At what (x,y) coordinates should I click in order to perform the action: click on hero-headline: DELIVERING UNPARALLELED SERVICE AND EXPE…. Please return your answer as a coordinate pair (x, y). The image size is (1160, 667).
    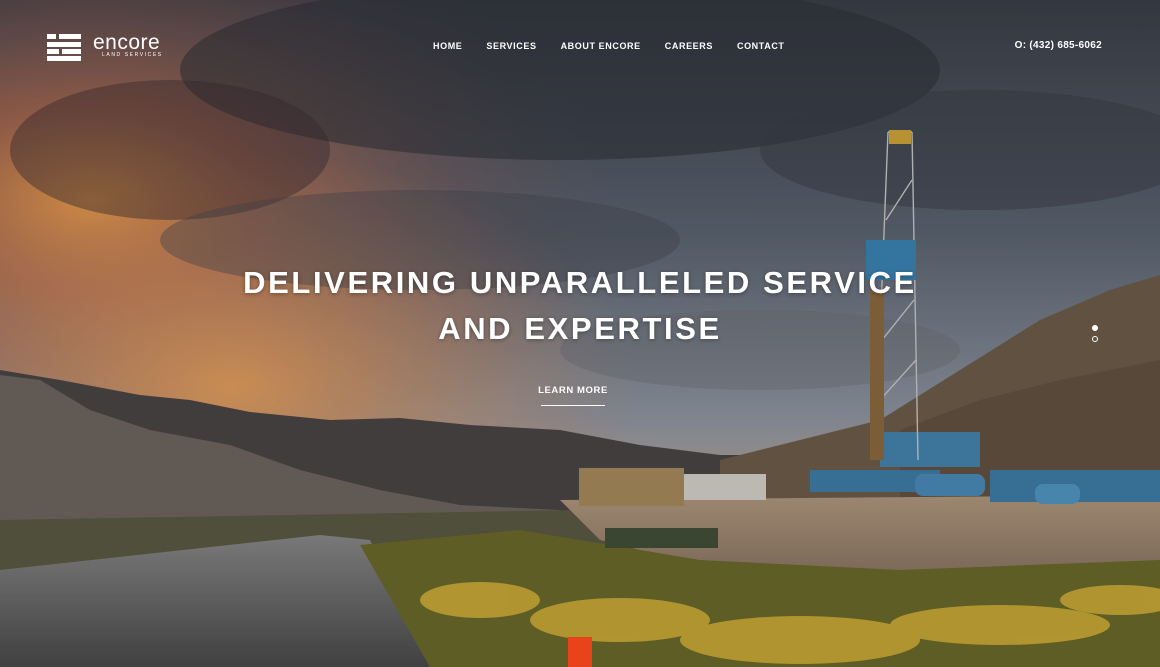
    Looking at the image, I should click on (580, 306).